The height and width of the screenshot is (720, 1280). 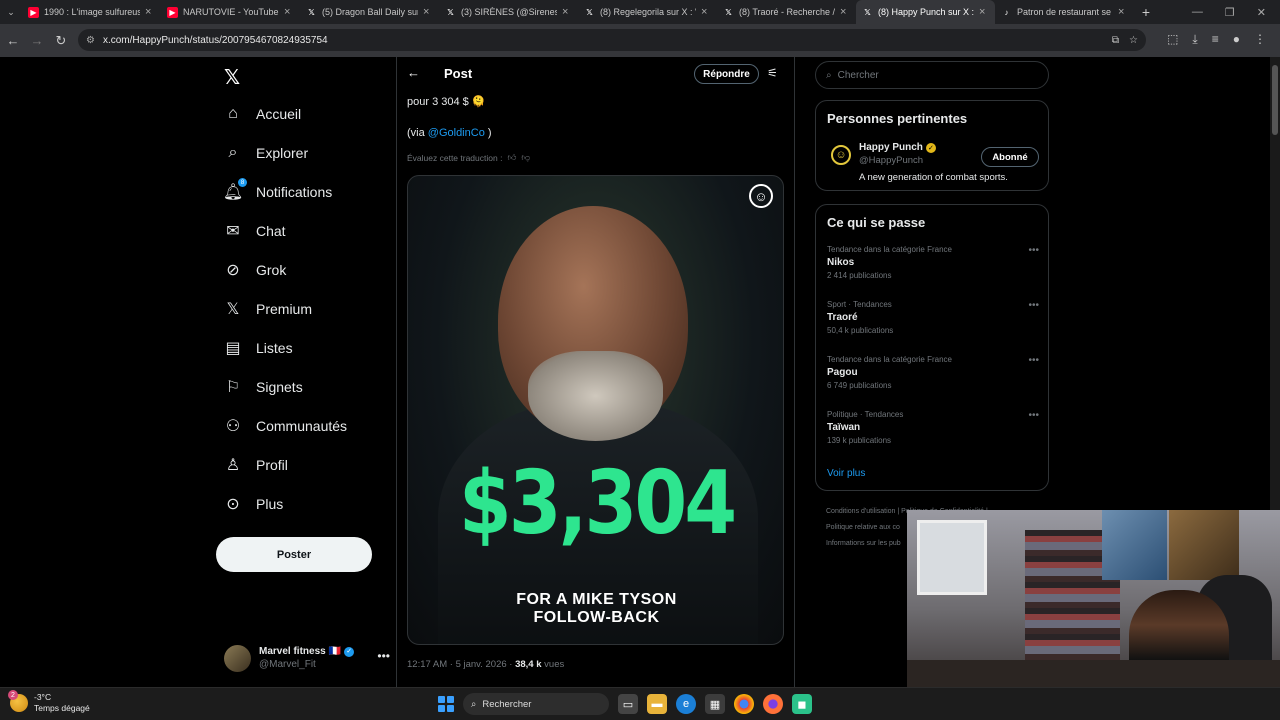 I want to click on restore-icon: ❐, so click(x=1230, y=12).